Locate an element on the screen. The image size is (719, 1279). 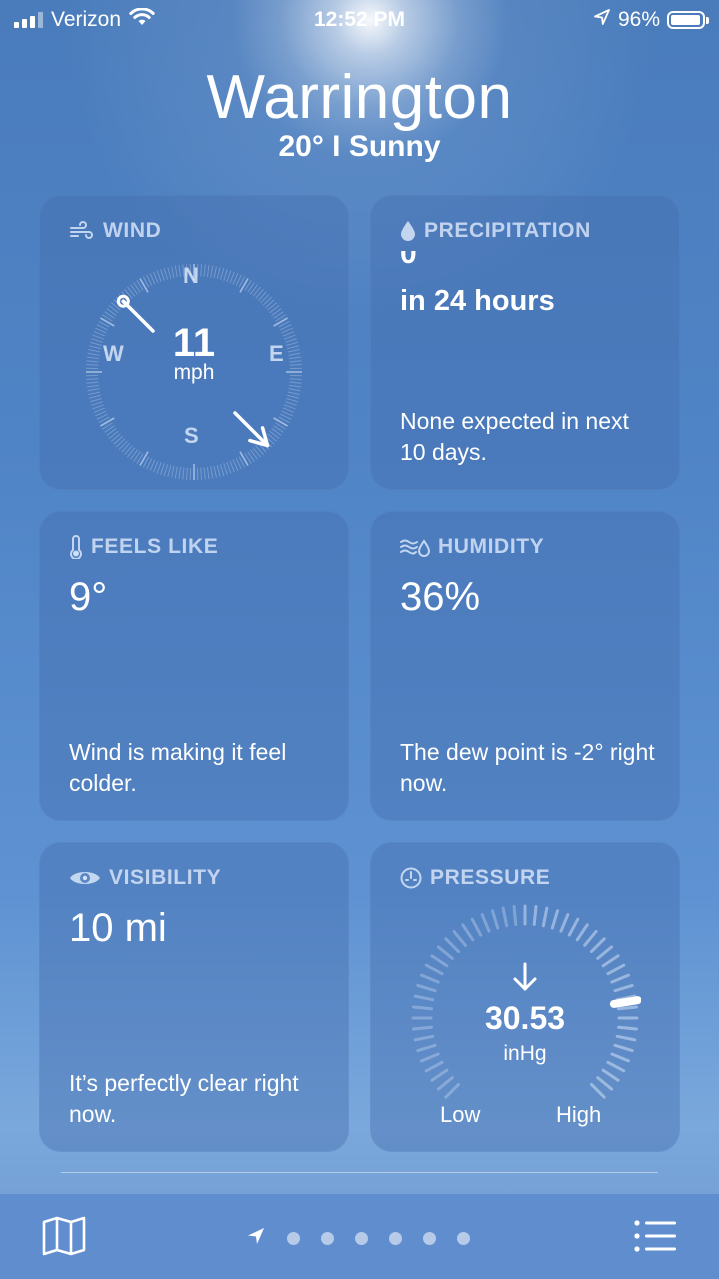
pressure-tile-header: PRESSURE is located at coordinates (475, 878).